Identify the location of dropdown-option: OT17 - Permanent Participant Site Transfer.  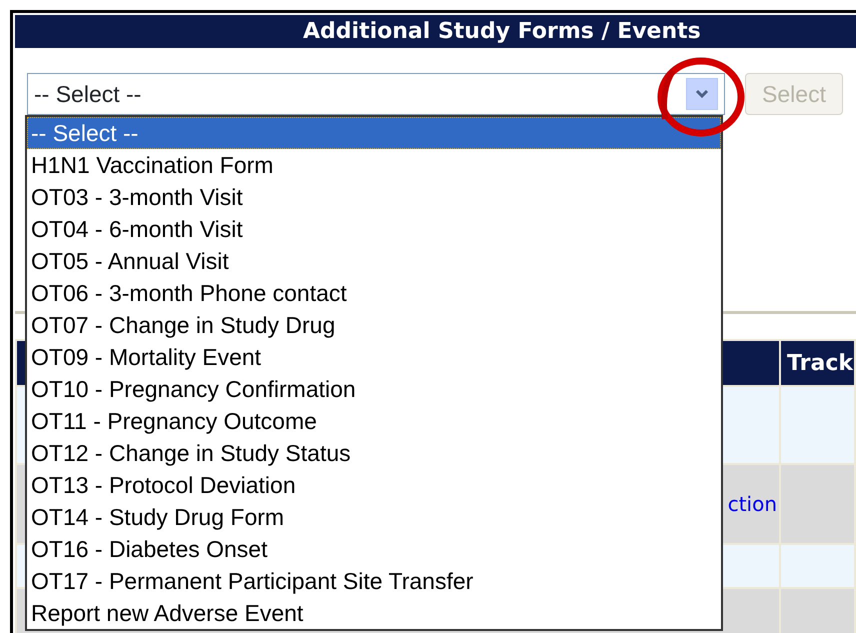
(374, 581).